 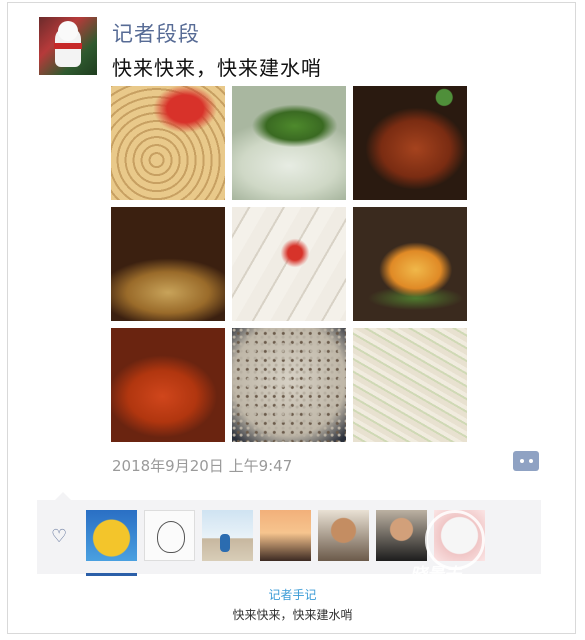 I want to click on like-avatar-partial, so click(x=111, y=574).